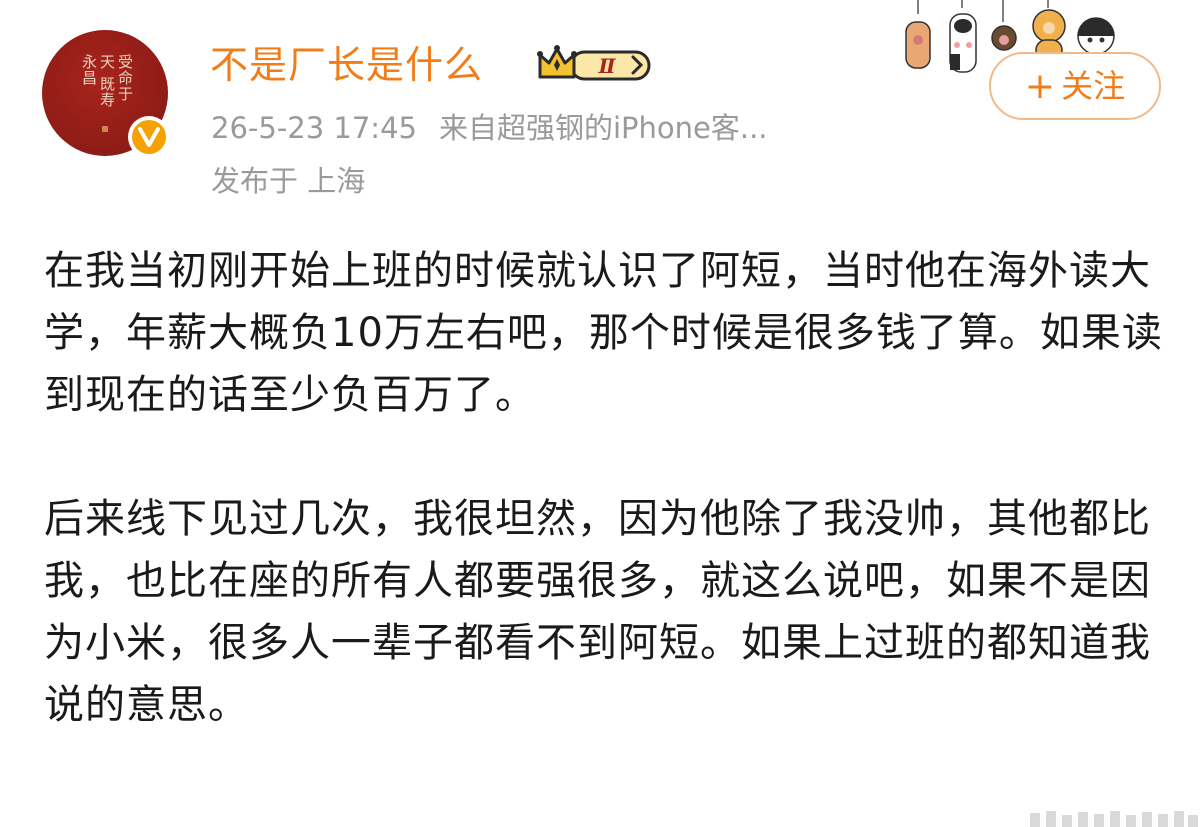 The image size is (1200, 827). I want to click on avatar-stamp-mark, so click(105, 129).